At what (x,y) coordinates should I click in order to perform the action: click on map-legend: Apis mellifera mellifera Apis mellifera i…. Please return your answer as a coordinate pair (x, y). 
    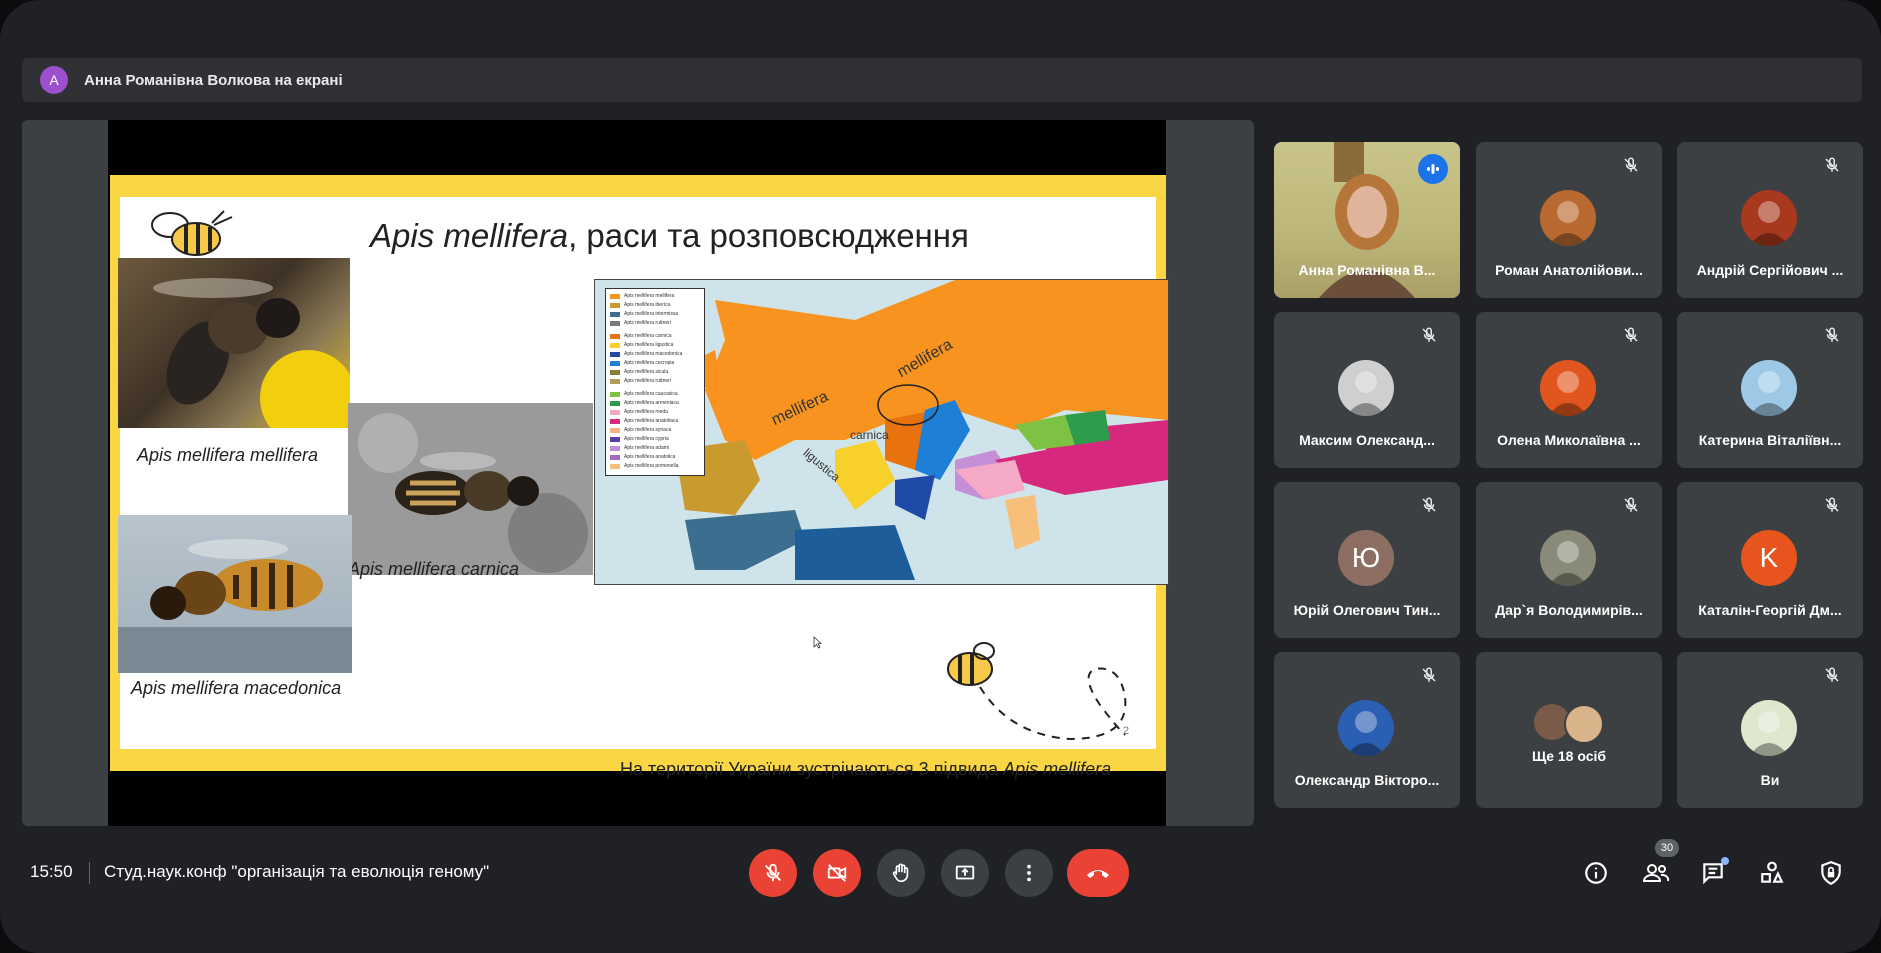
    Looking at the image, I should click on (655, 382).